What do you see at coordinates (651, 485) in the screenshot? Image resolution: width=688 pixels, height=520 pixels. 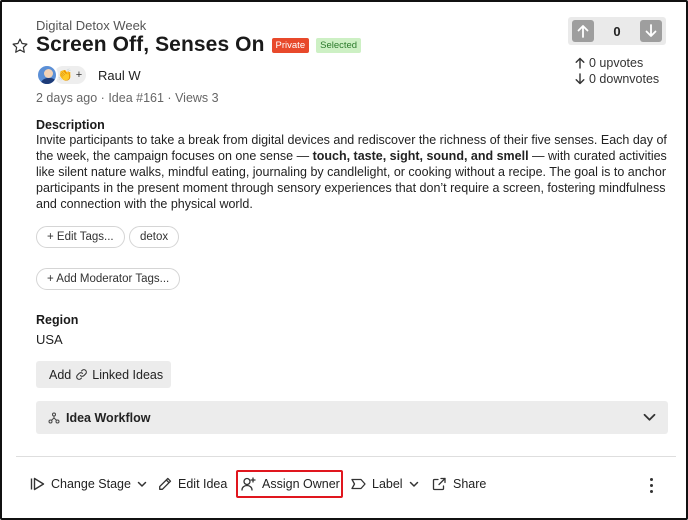 I see `more-options-icon` at bounding box center [651, 485].